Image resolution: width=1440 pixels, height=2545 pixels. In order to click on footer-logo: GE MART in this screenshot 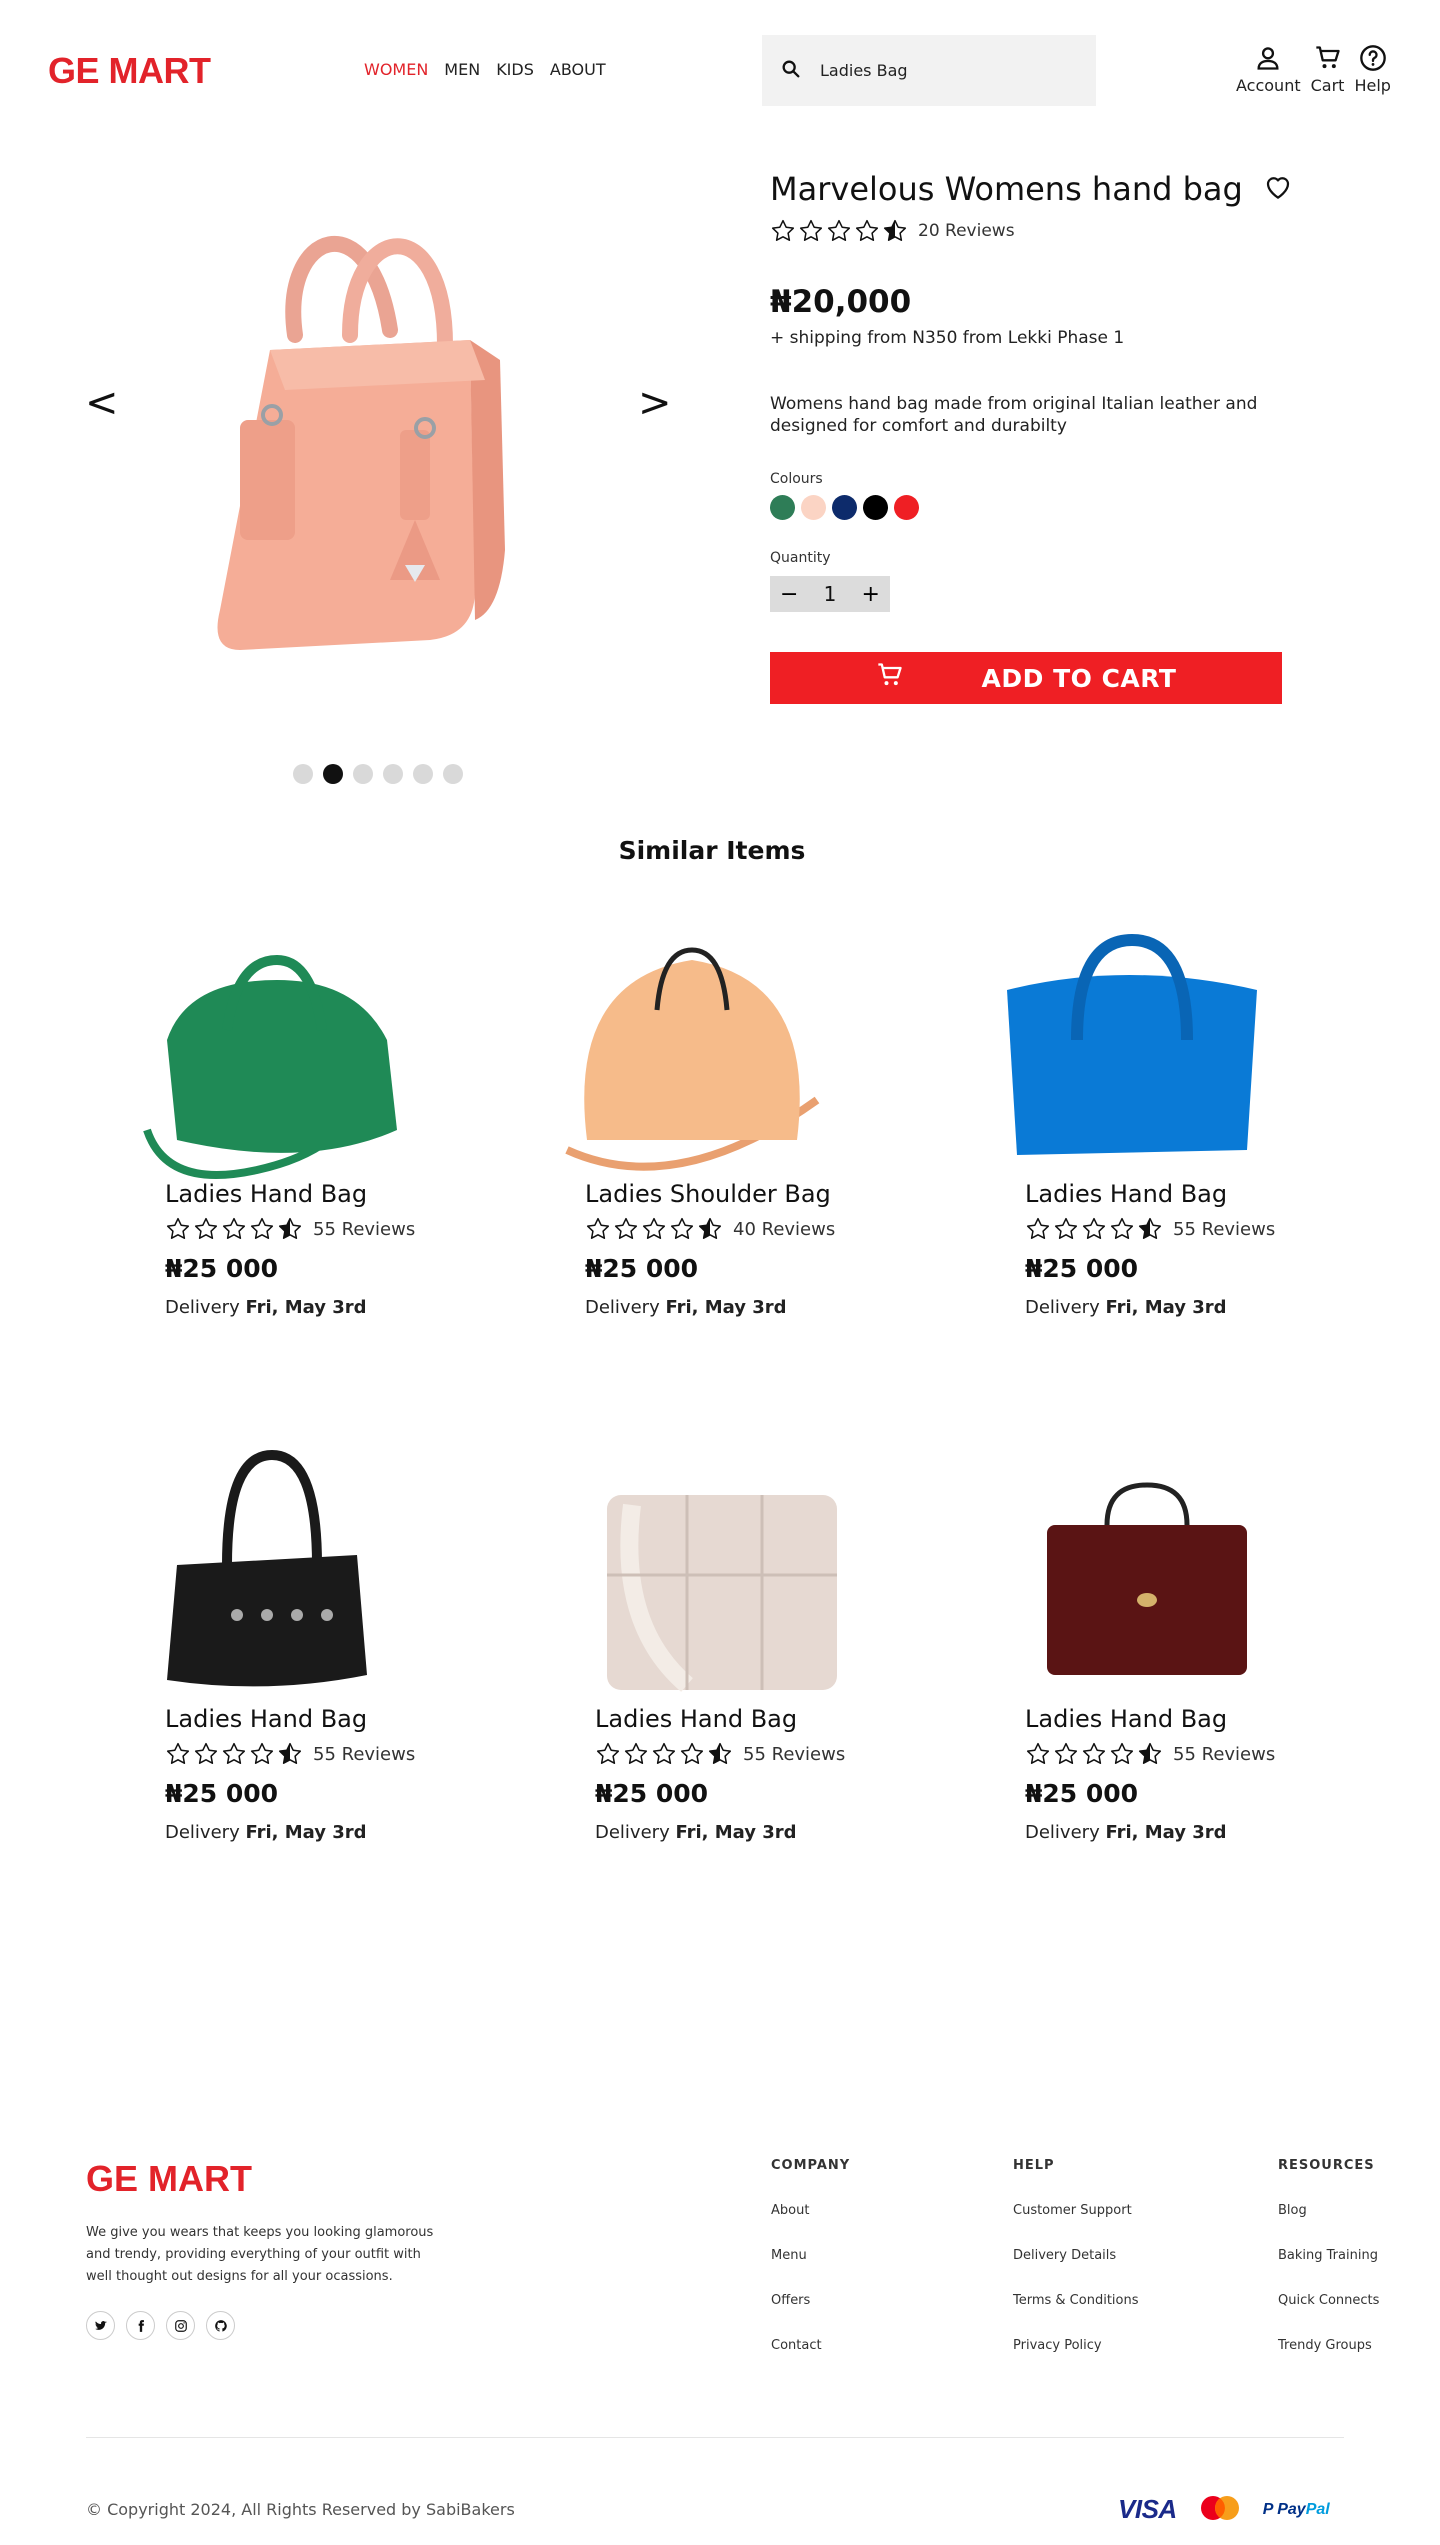, I will do `click(169, 2179)`.